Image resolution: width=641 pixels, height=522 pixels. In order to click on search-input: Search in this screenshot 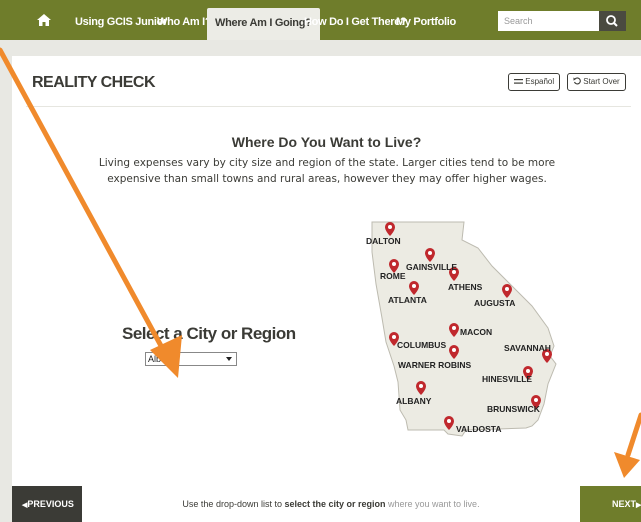, I will do `click(548, 21)`.